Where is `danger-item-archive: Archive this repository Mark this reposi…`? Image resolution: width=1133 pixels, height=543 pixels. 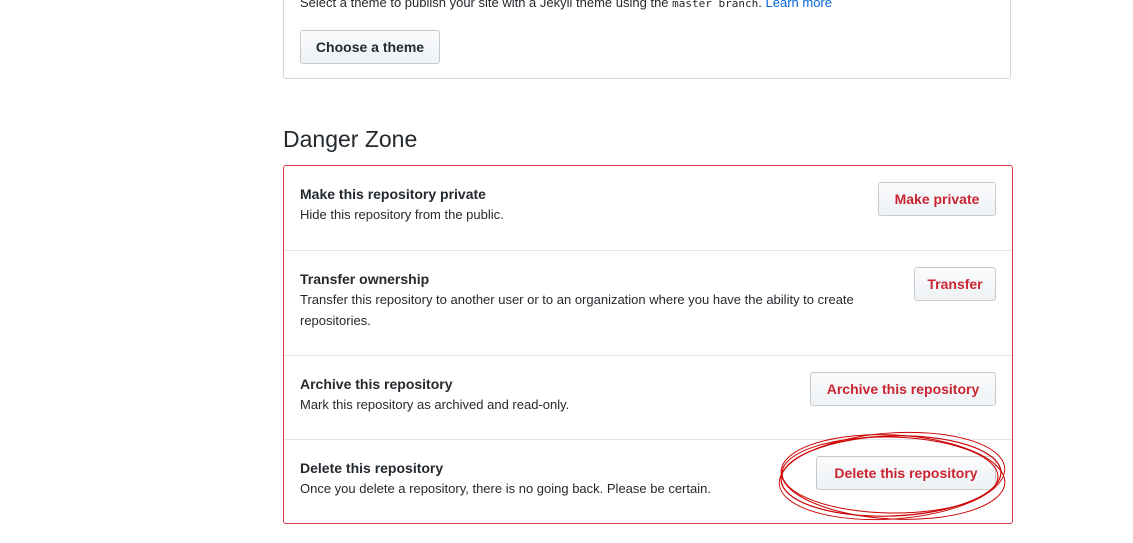 danger-item-archive: Archive this repository Mark this reposi… is located at coordinates (648, 397).